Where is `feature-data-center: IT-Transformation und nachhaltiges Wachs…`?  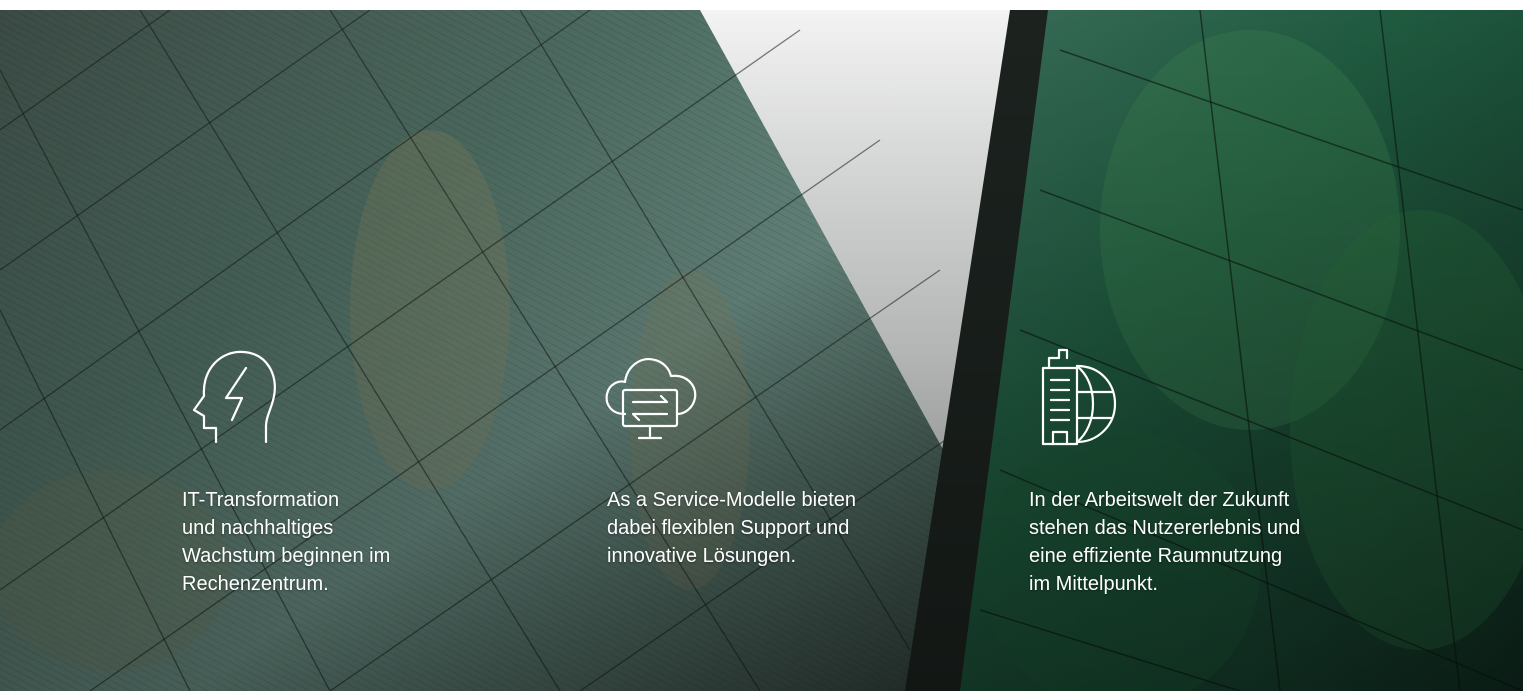
feature-data-center: IT-Transformation und nachhaltiges Wachs… is located at coordinates (286, 470).